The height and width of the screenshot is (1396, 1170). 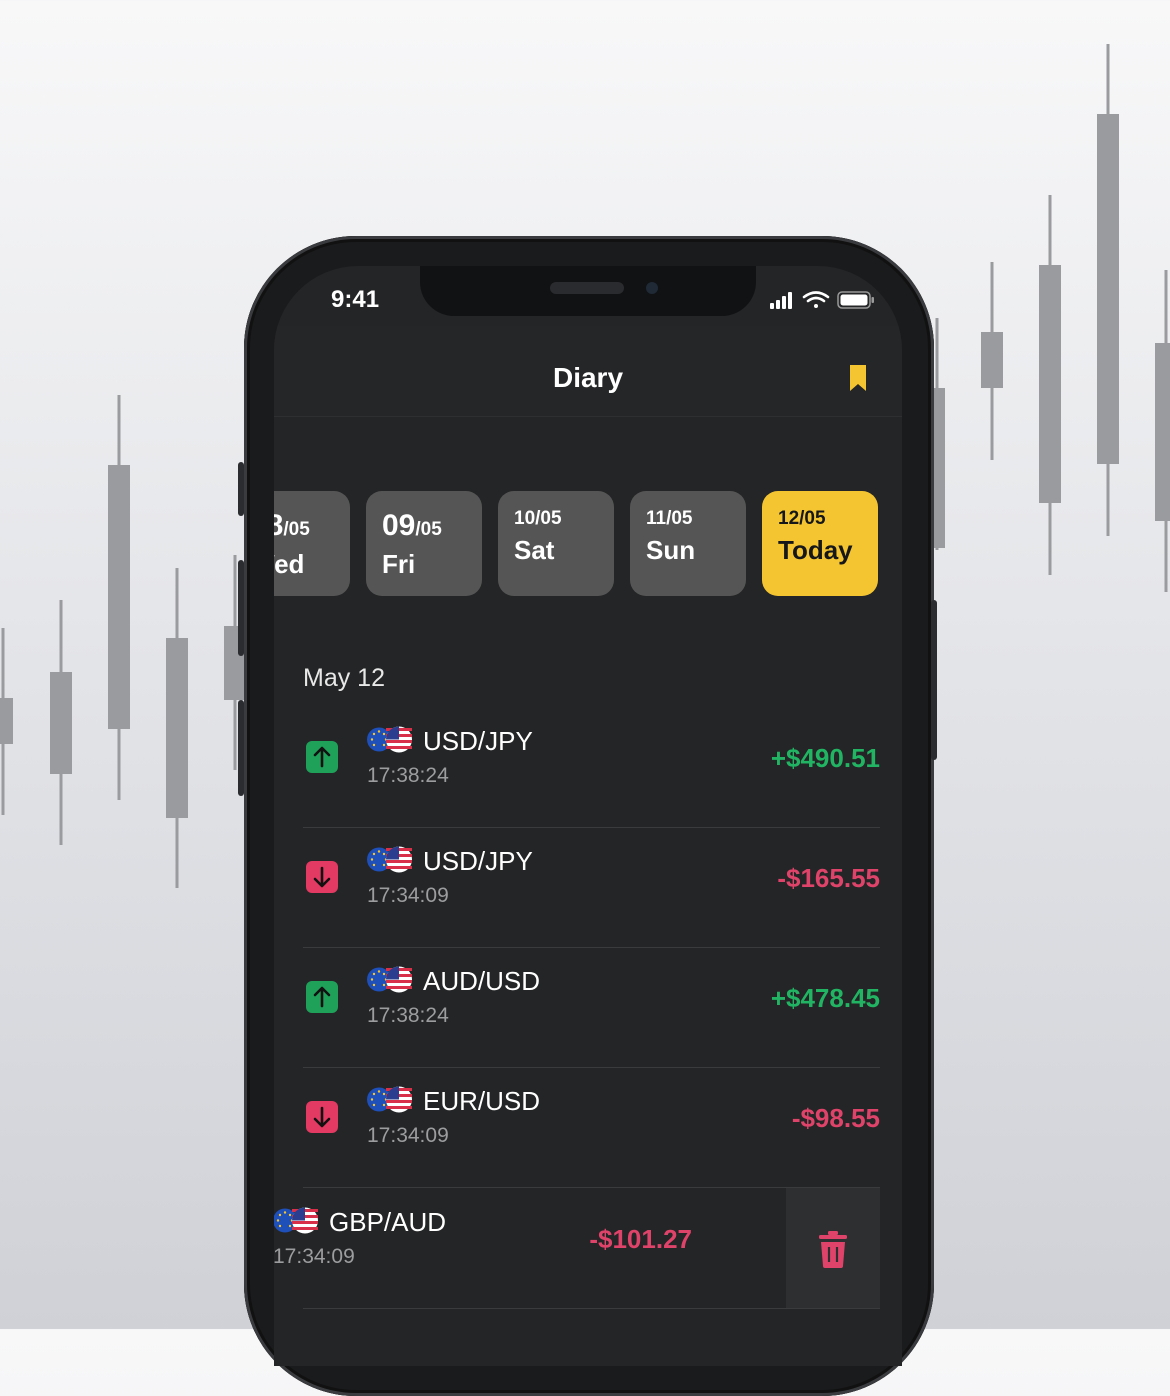 What do you see at coordinates (424, 543) in the screenshot?
I see `date-card: 09/05 Fri` at bounding box center [424, 543].